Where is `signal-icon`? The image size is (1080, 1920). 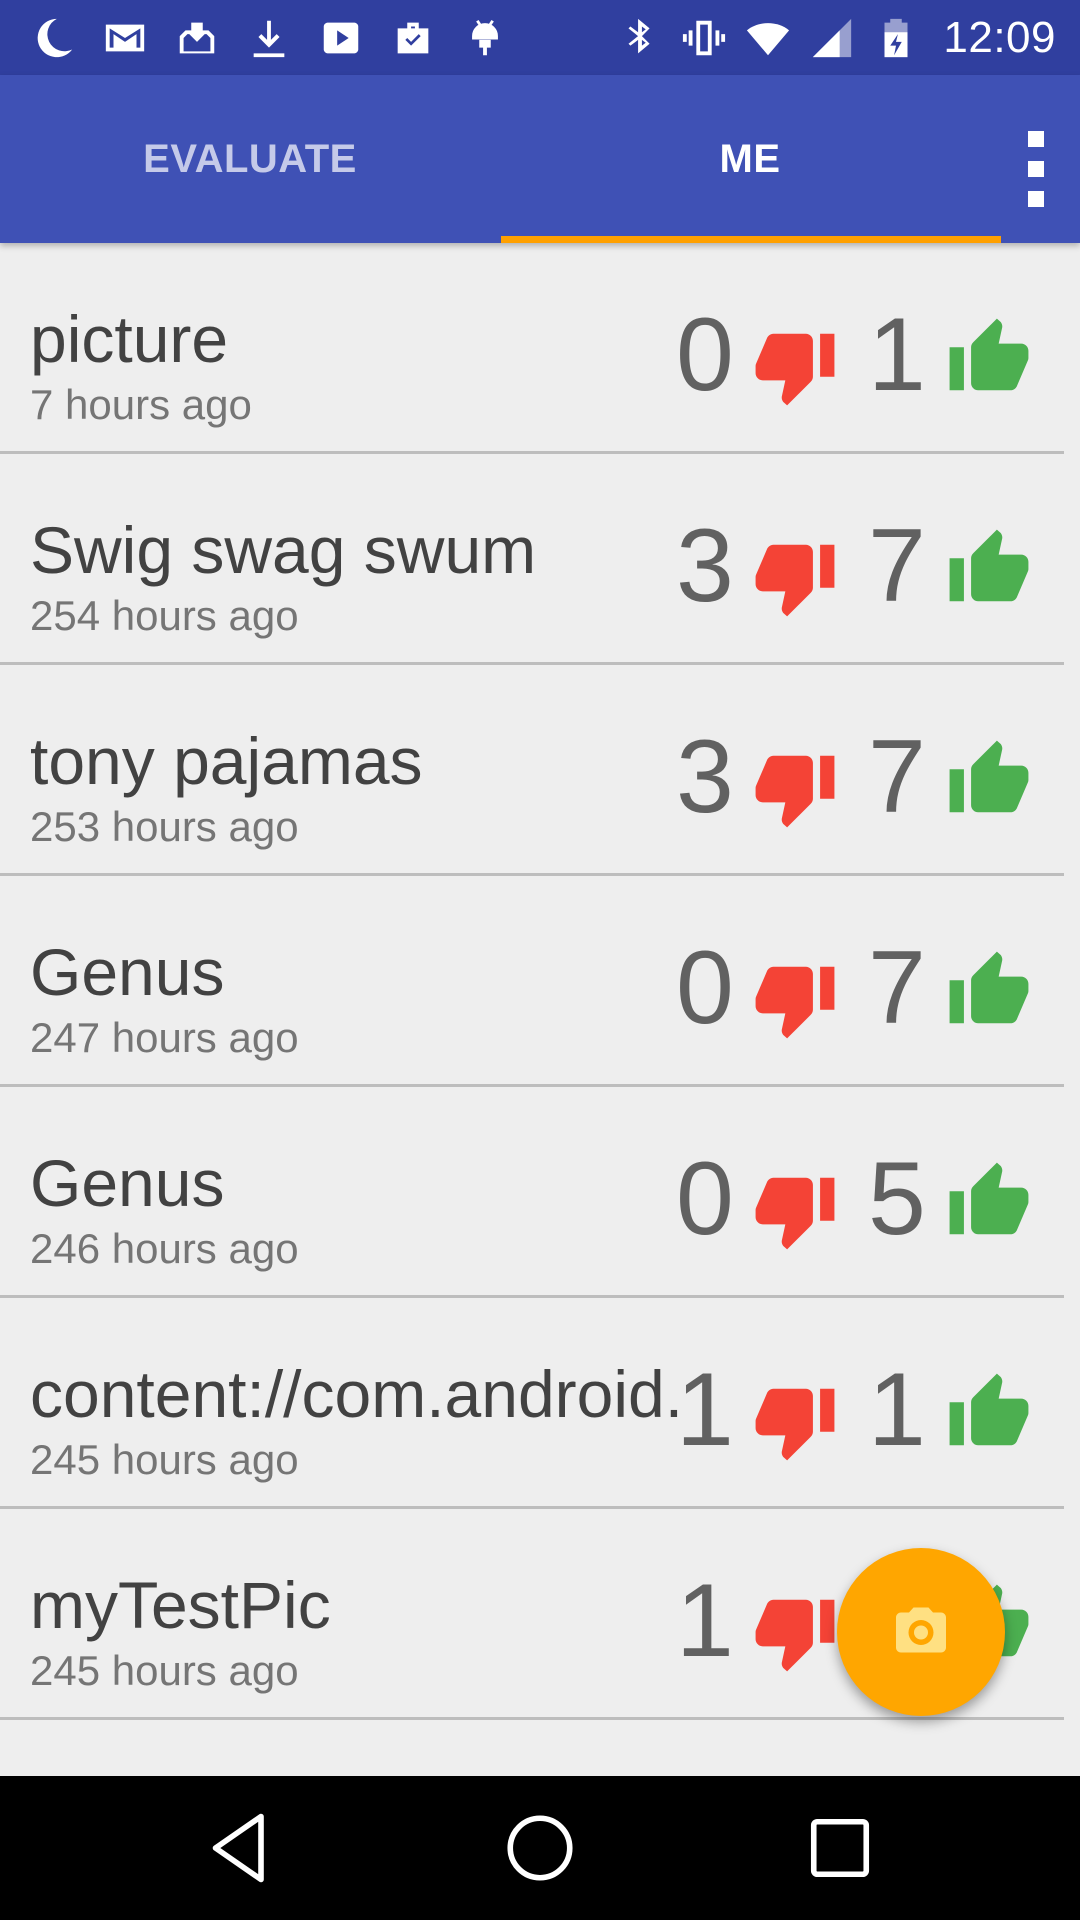 signal-icon is located at coordinates (832, 38).